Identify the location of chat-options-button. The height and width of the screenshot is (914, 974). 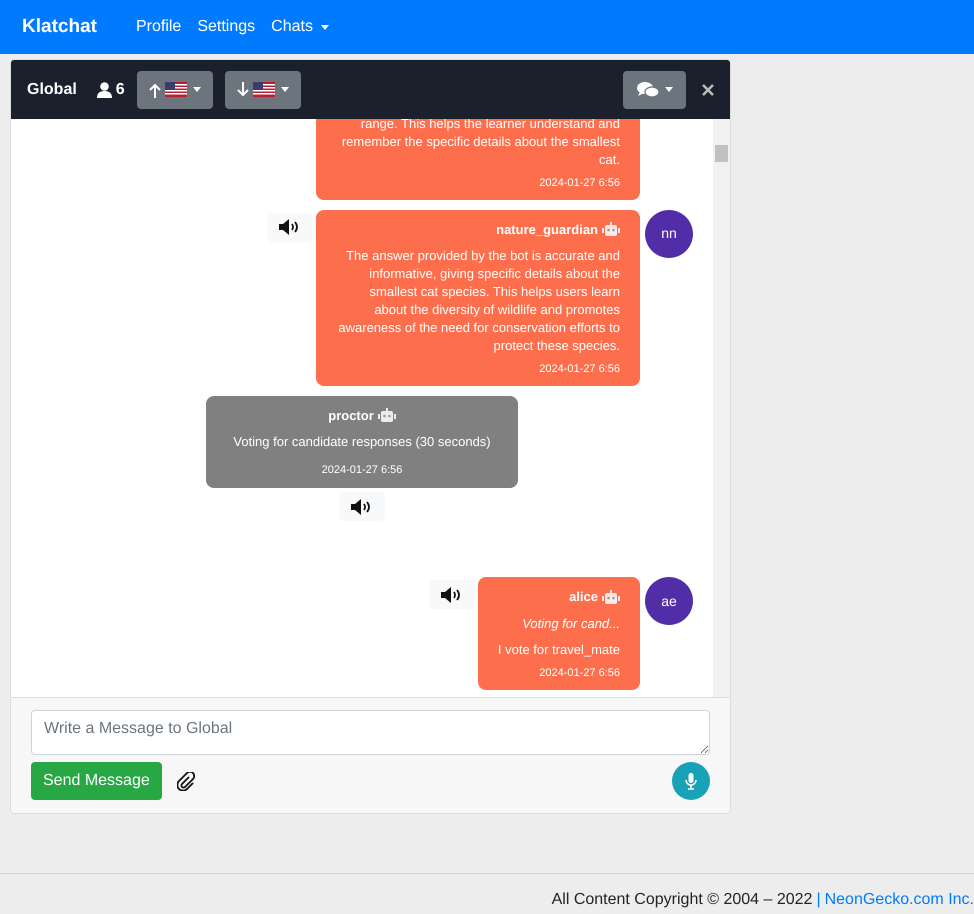
(654, 89).